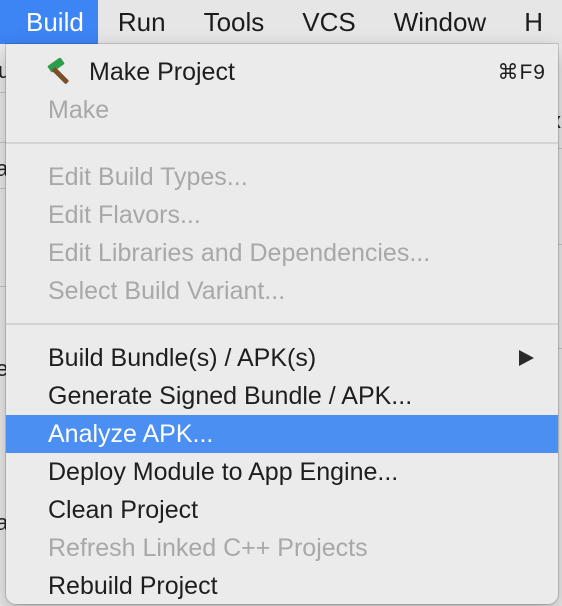 This screenshot has width=562, height=606. Describe the element at coordinates (282, 110) in the screenshot. I see `menu-item-make: Make` at that location.